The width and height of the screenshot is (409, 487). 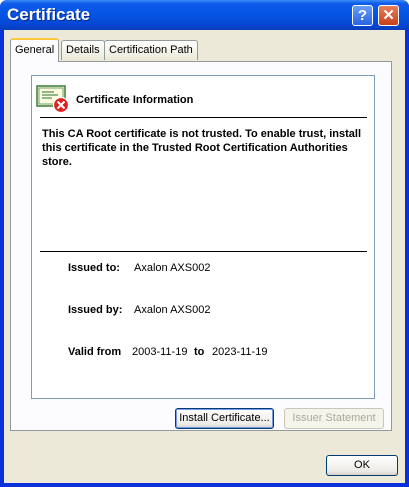 What do you see at coordinates (151, 50) in the screenshot?
I see `tab-certification-path: Certification Path` at bounding box center [151, 50].